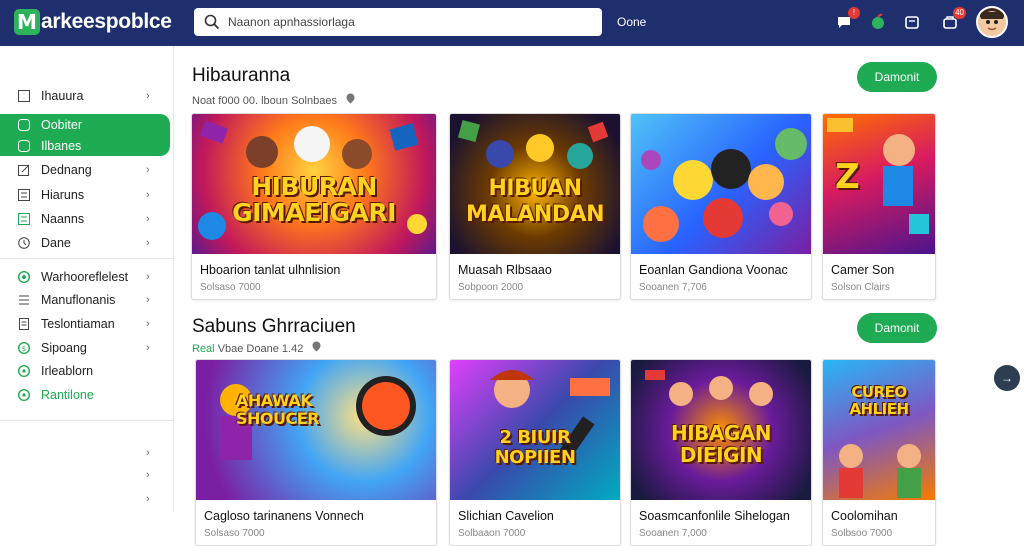  I want to click on leaf-icon, so click(24, 277).